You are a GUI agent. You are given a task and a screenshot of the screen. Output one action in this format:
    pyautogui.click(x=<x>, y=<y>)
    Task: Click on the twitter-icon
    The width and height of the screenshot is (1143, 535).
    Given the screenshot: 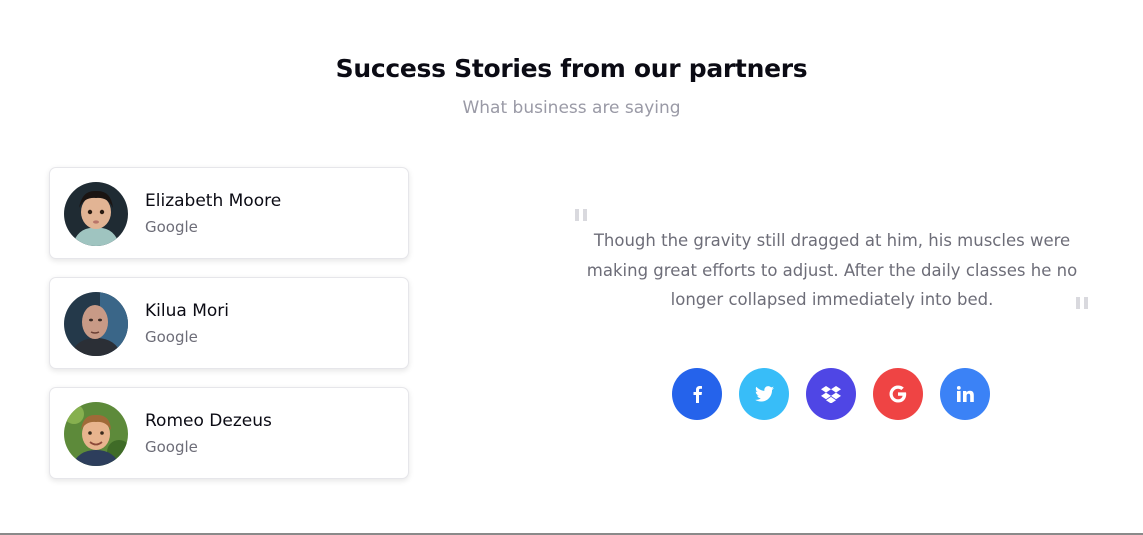 What is the action you would take?
    pyautogui.click(x=764, y=394)
    